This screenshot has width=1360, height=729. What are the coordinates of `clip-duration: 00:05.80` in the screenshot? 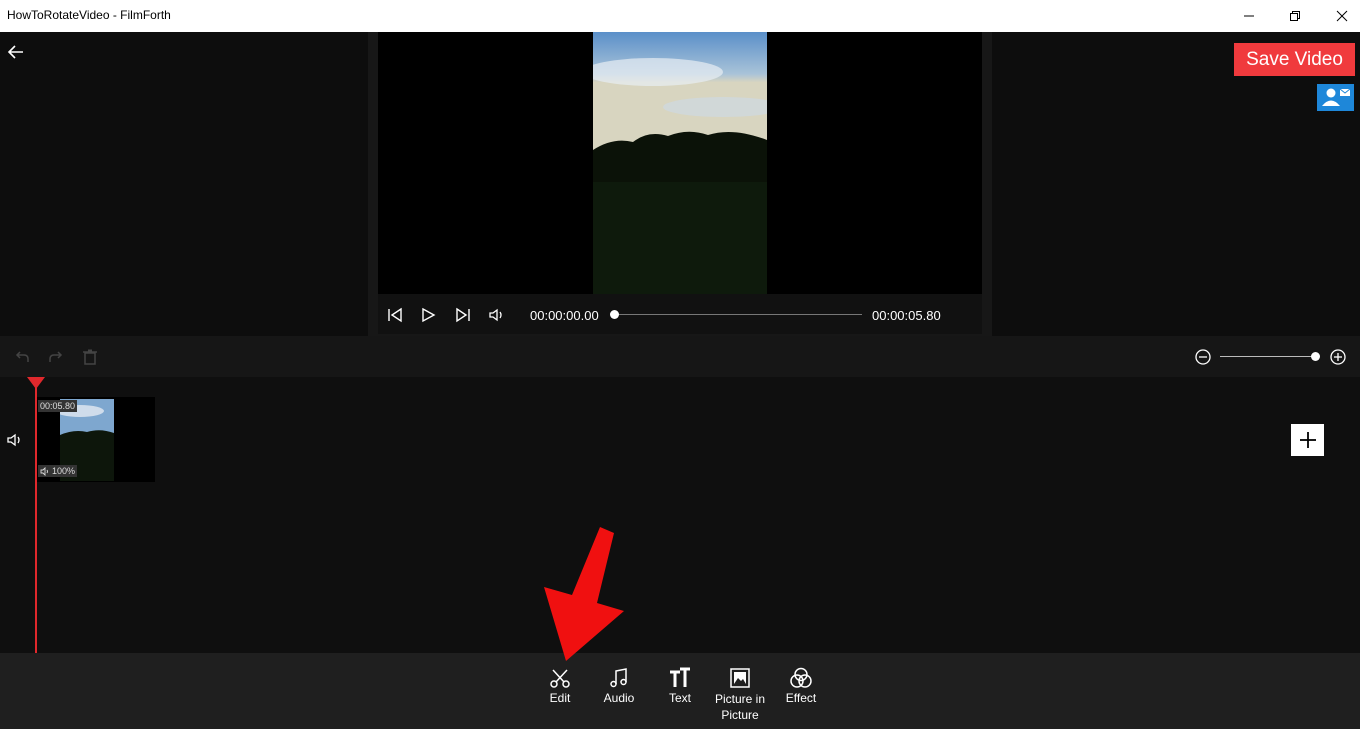 It's located at (58, 406).